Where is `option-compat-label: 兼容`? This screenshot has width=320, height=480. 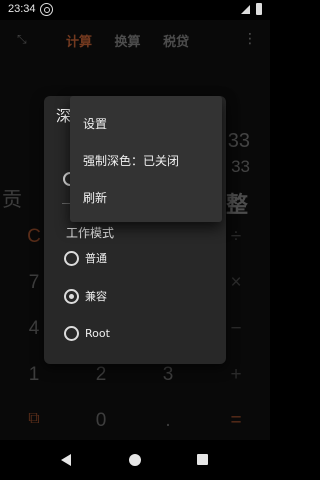 option-compat-label: 兼容 is located at coordinates (96, 296).